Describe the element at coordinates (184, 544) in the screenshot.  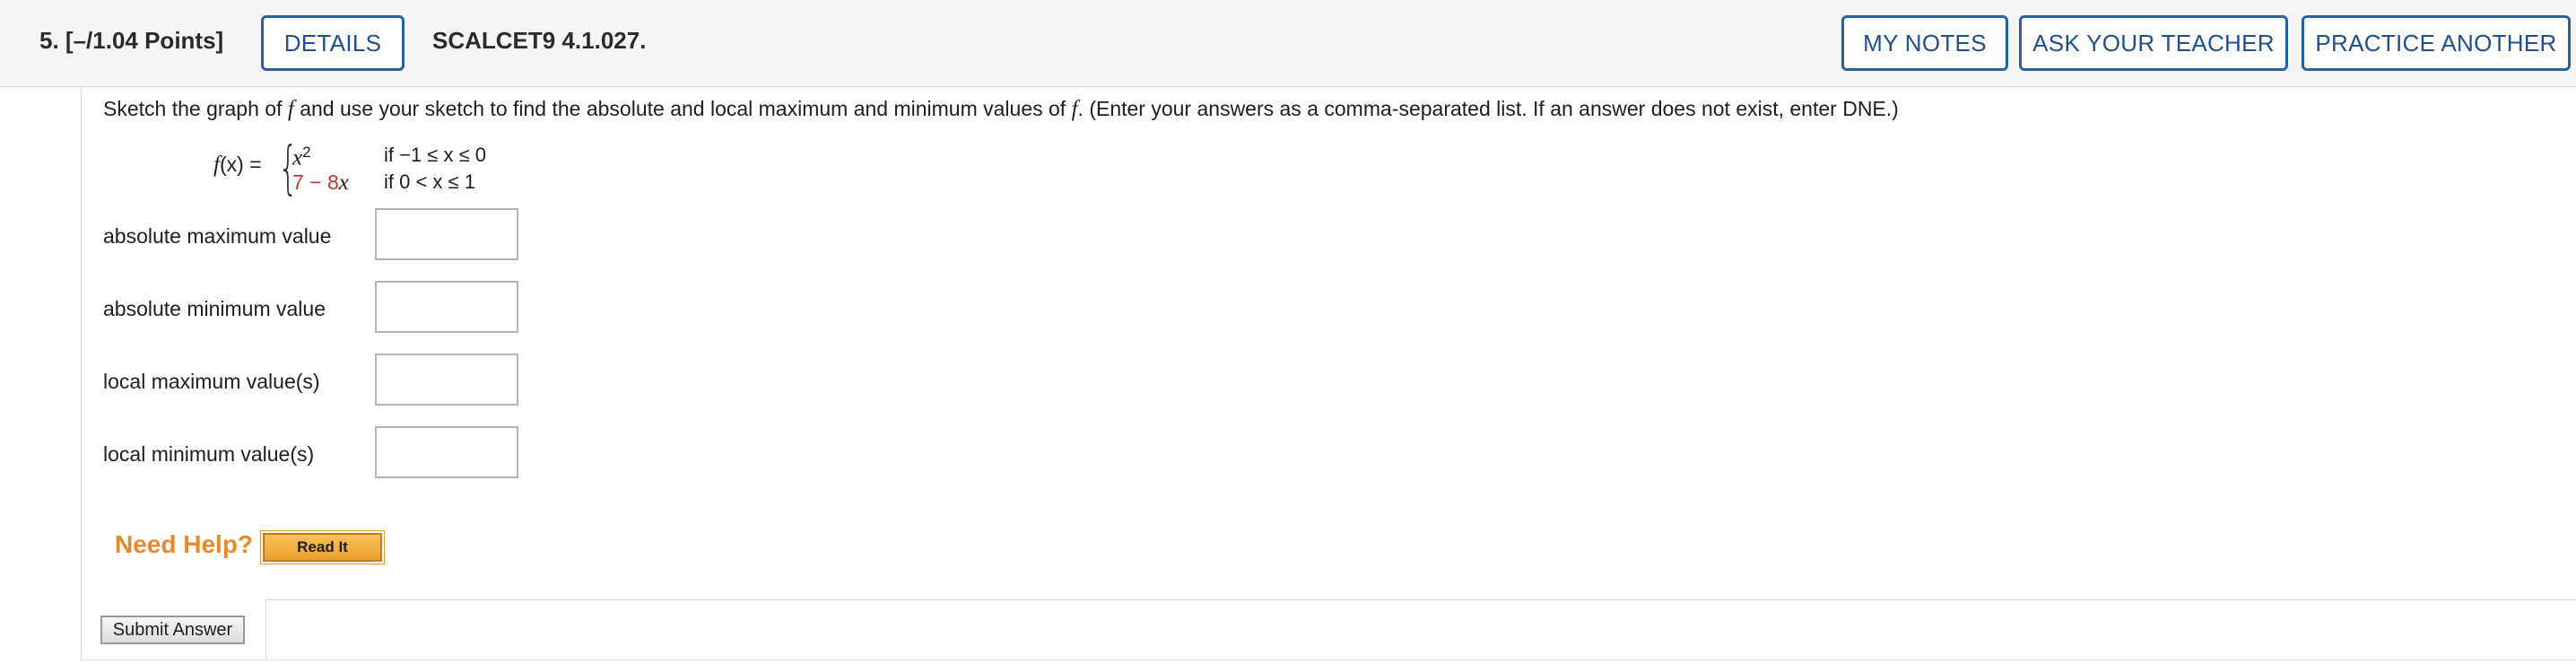
I see `need-help-label: Need Help?` at that location.